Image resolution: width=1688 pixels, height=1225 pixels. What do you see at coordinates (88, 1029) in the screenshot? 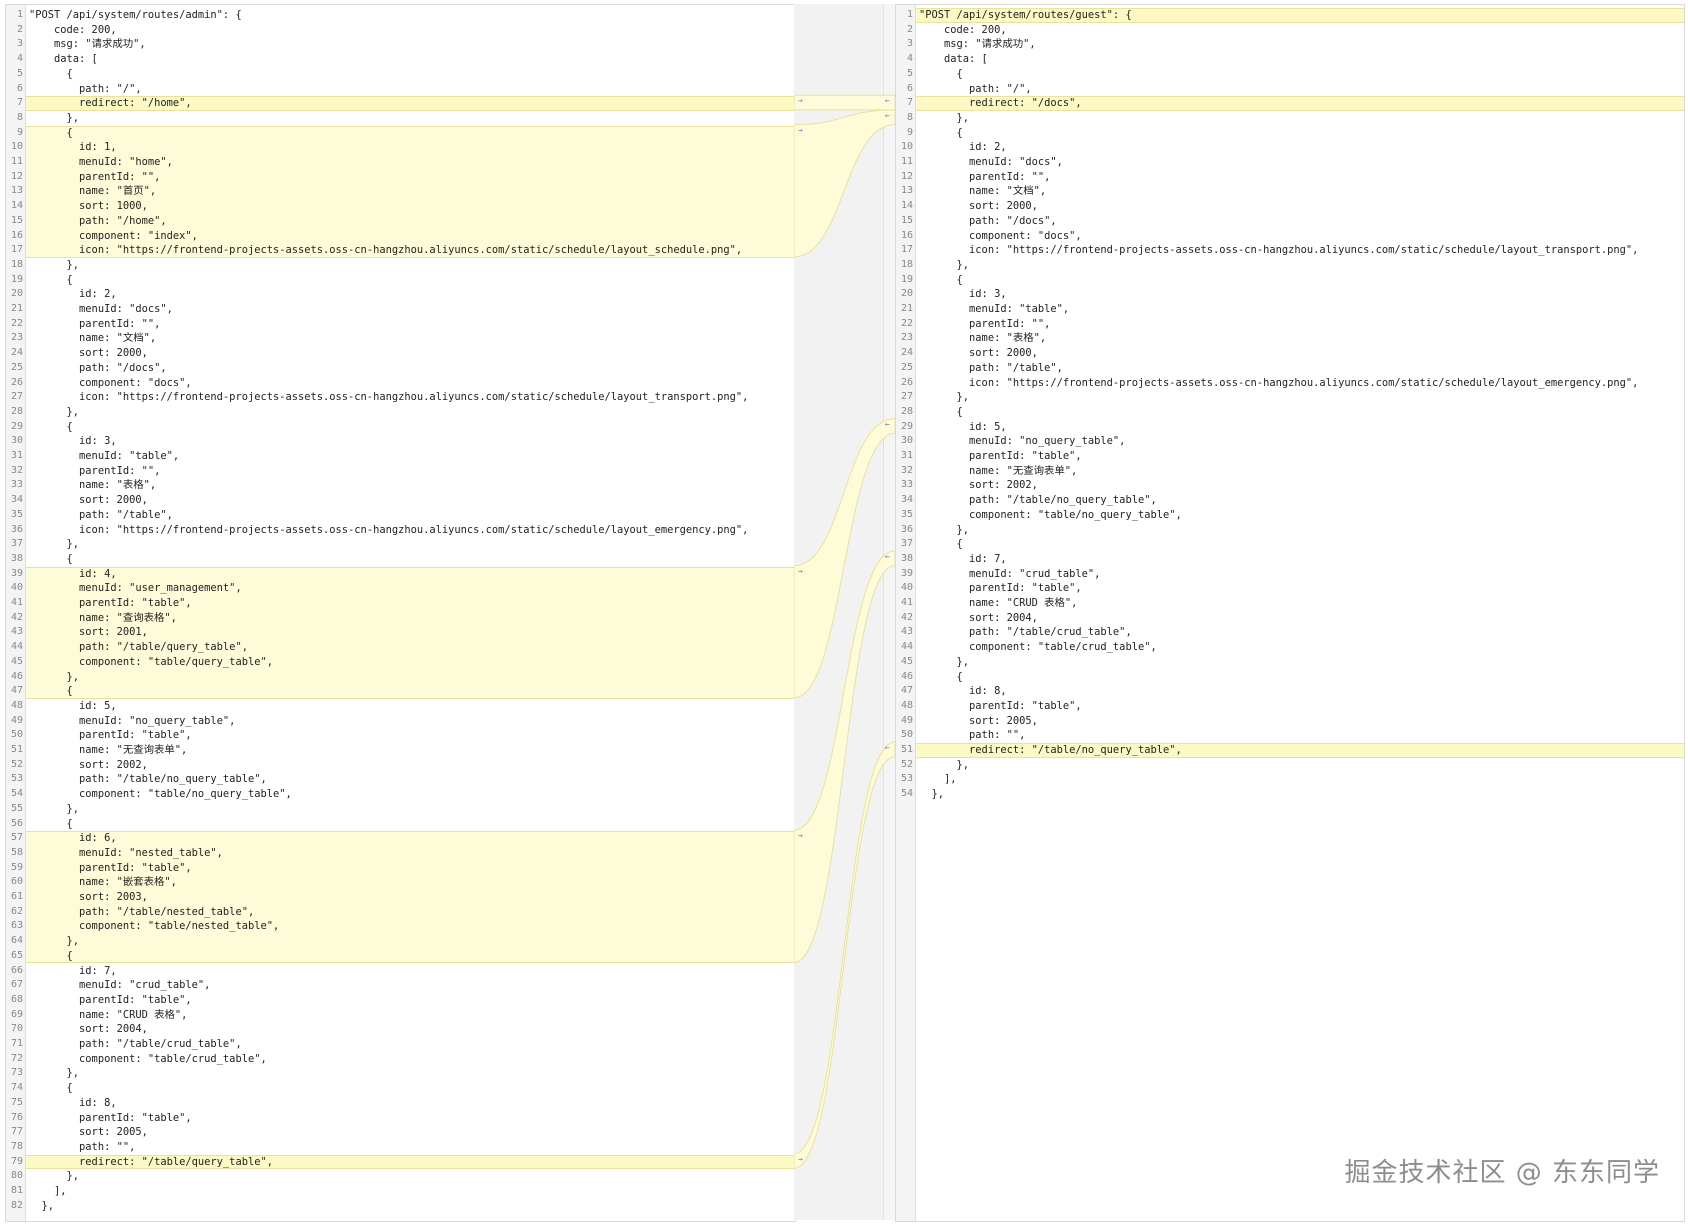
I see `code-text: sort: 2004,` at bounding box center [88, 1029].